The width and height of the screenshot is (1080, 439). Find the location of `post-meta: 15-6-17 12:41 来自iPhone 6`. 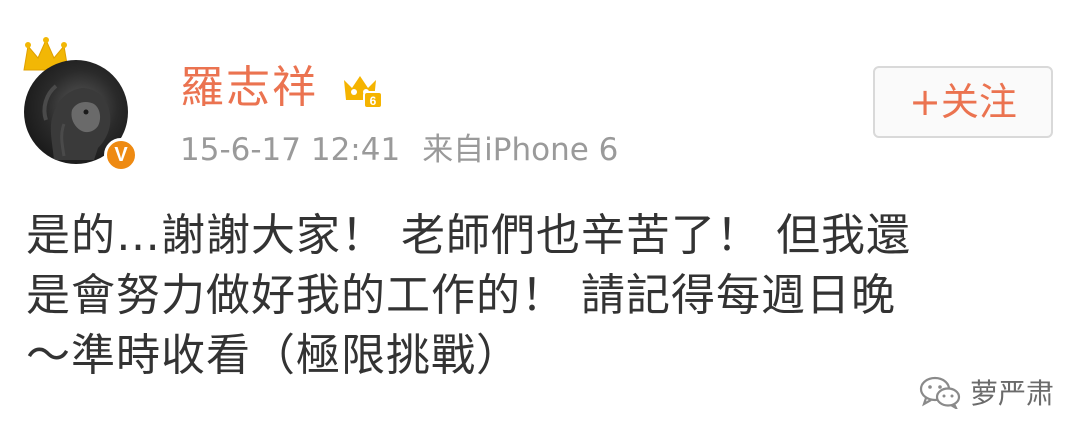

post-meta: 15-6-17 12:41 来自iPhone 6 is located at coordinates (399, 150).